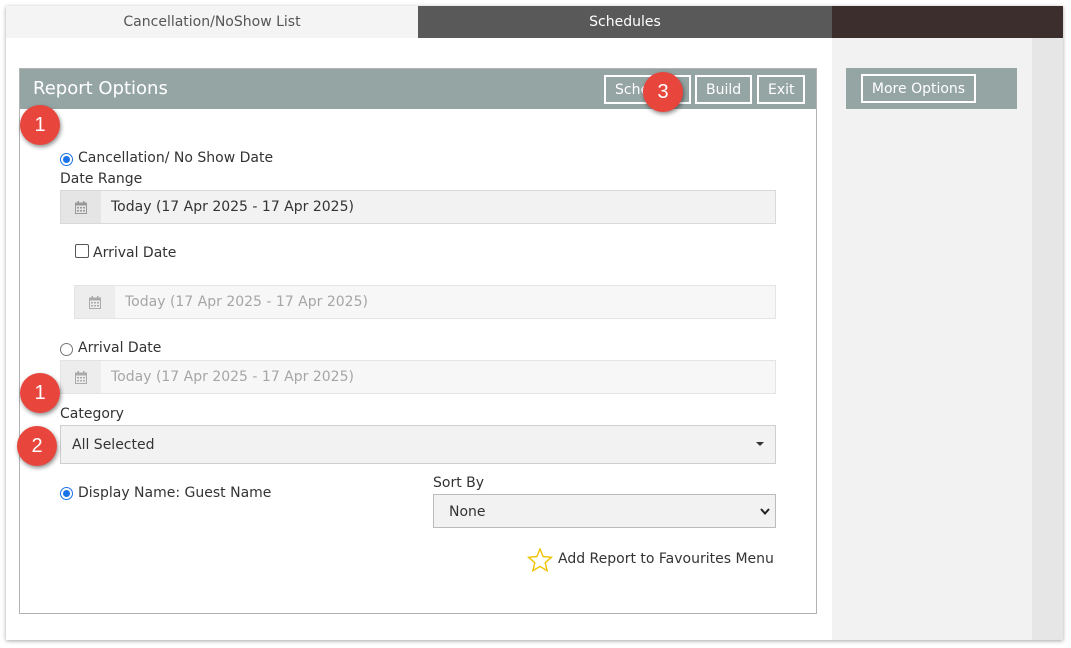 The image size is (1071, 648). Describe the element at coordinates (765, 511) in the screenshot. I see `chevron-down-icon` at that location.